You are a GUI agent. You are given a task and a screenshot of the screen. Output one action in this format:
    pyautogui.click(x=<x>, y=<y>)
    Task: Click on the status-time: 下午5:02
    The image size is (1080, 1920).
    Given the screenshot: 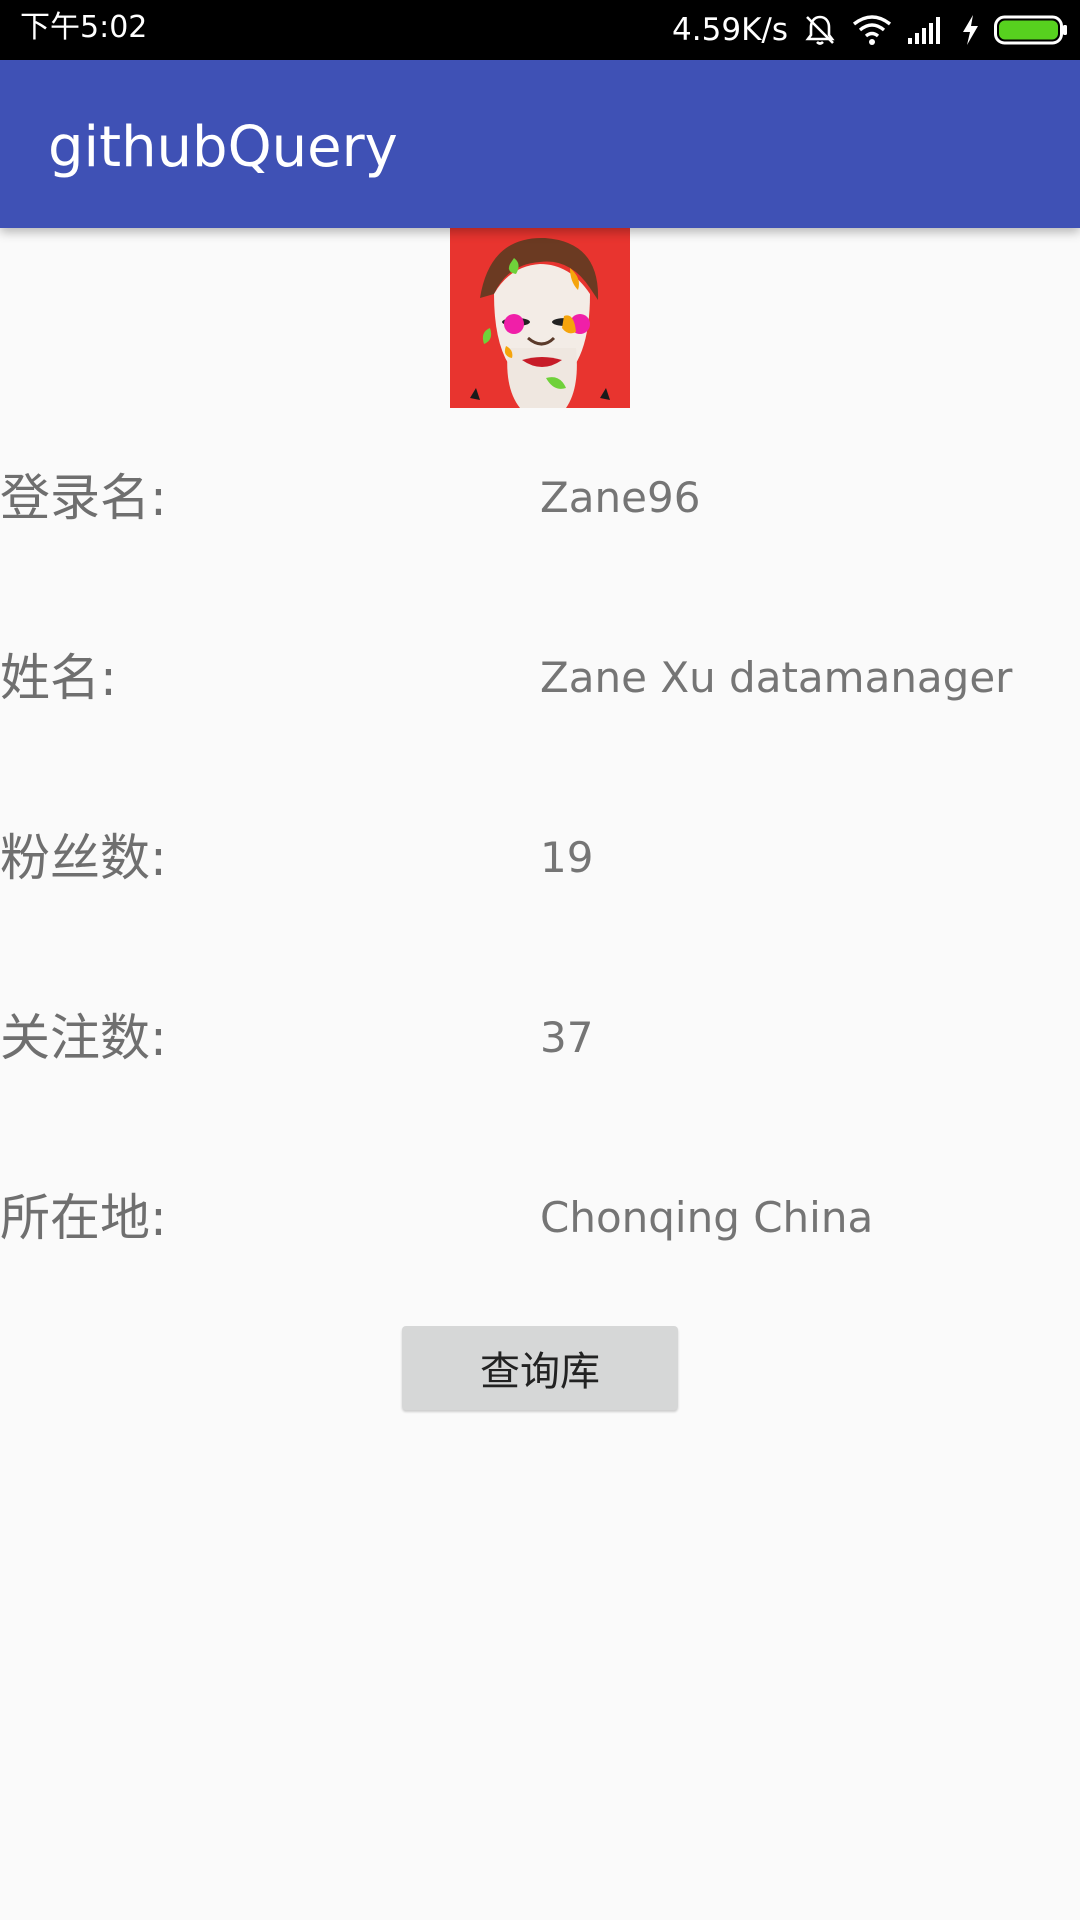 What is the action you would take?
    pyautogui.click(x=84, y=27)
    